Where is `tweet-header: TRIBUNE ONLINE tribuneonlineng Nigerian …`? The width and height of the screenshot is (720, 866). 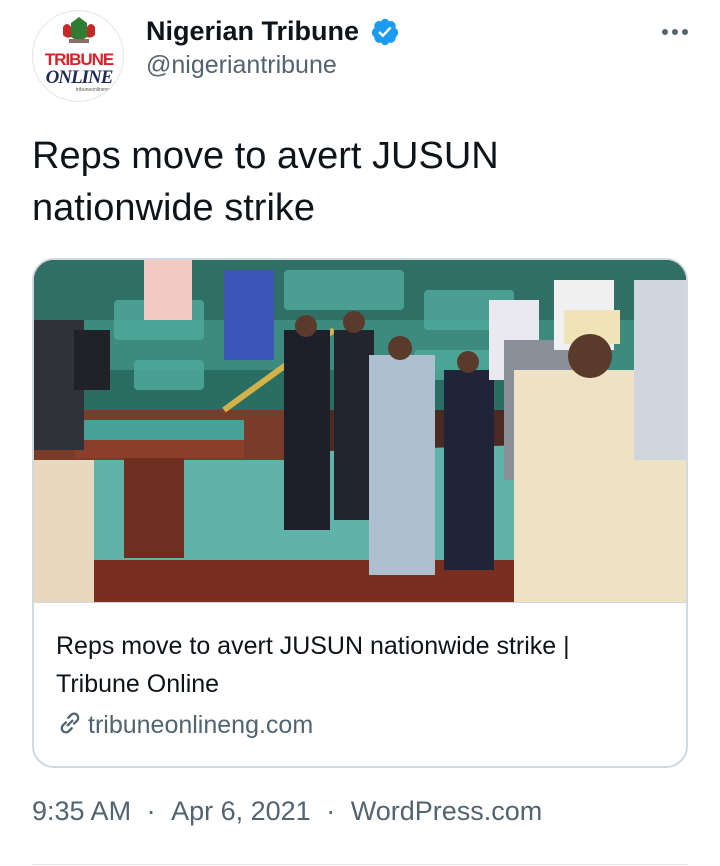 tweet-header: TRIBUNE ONLINE tribuneonlineng Nigerian … is located at coordinates (366, 54).